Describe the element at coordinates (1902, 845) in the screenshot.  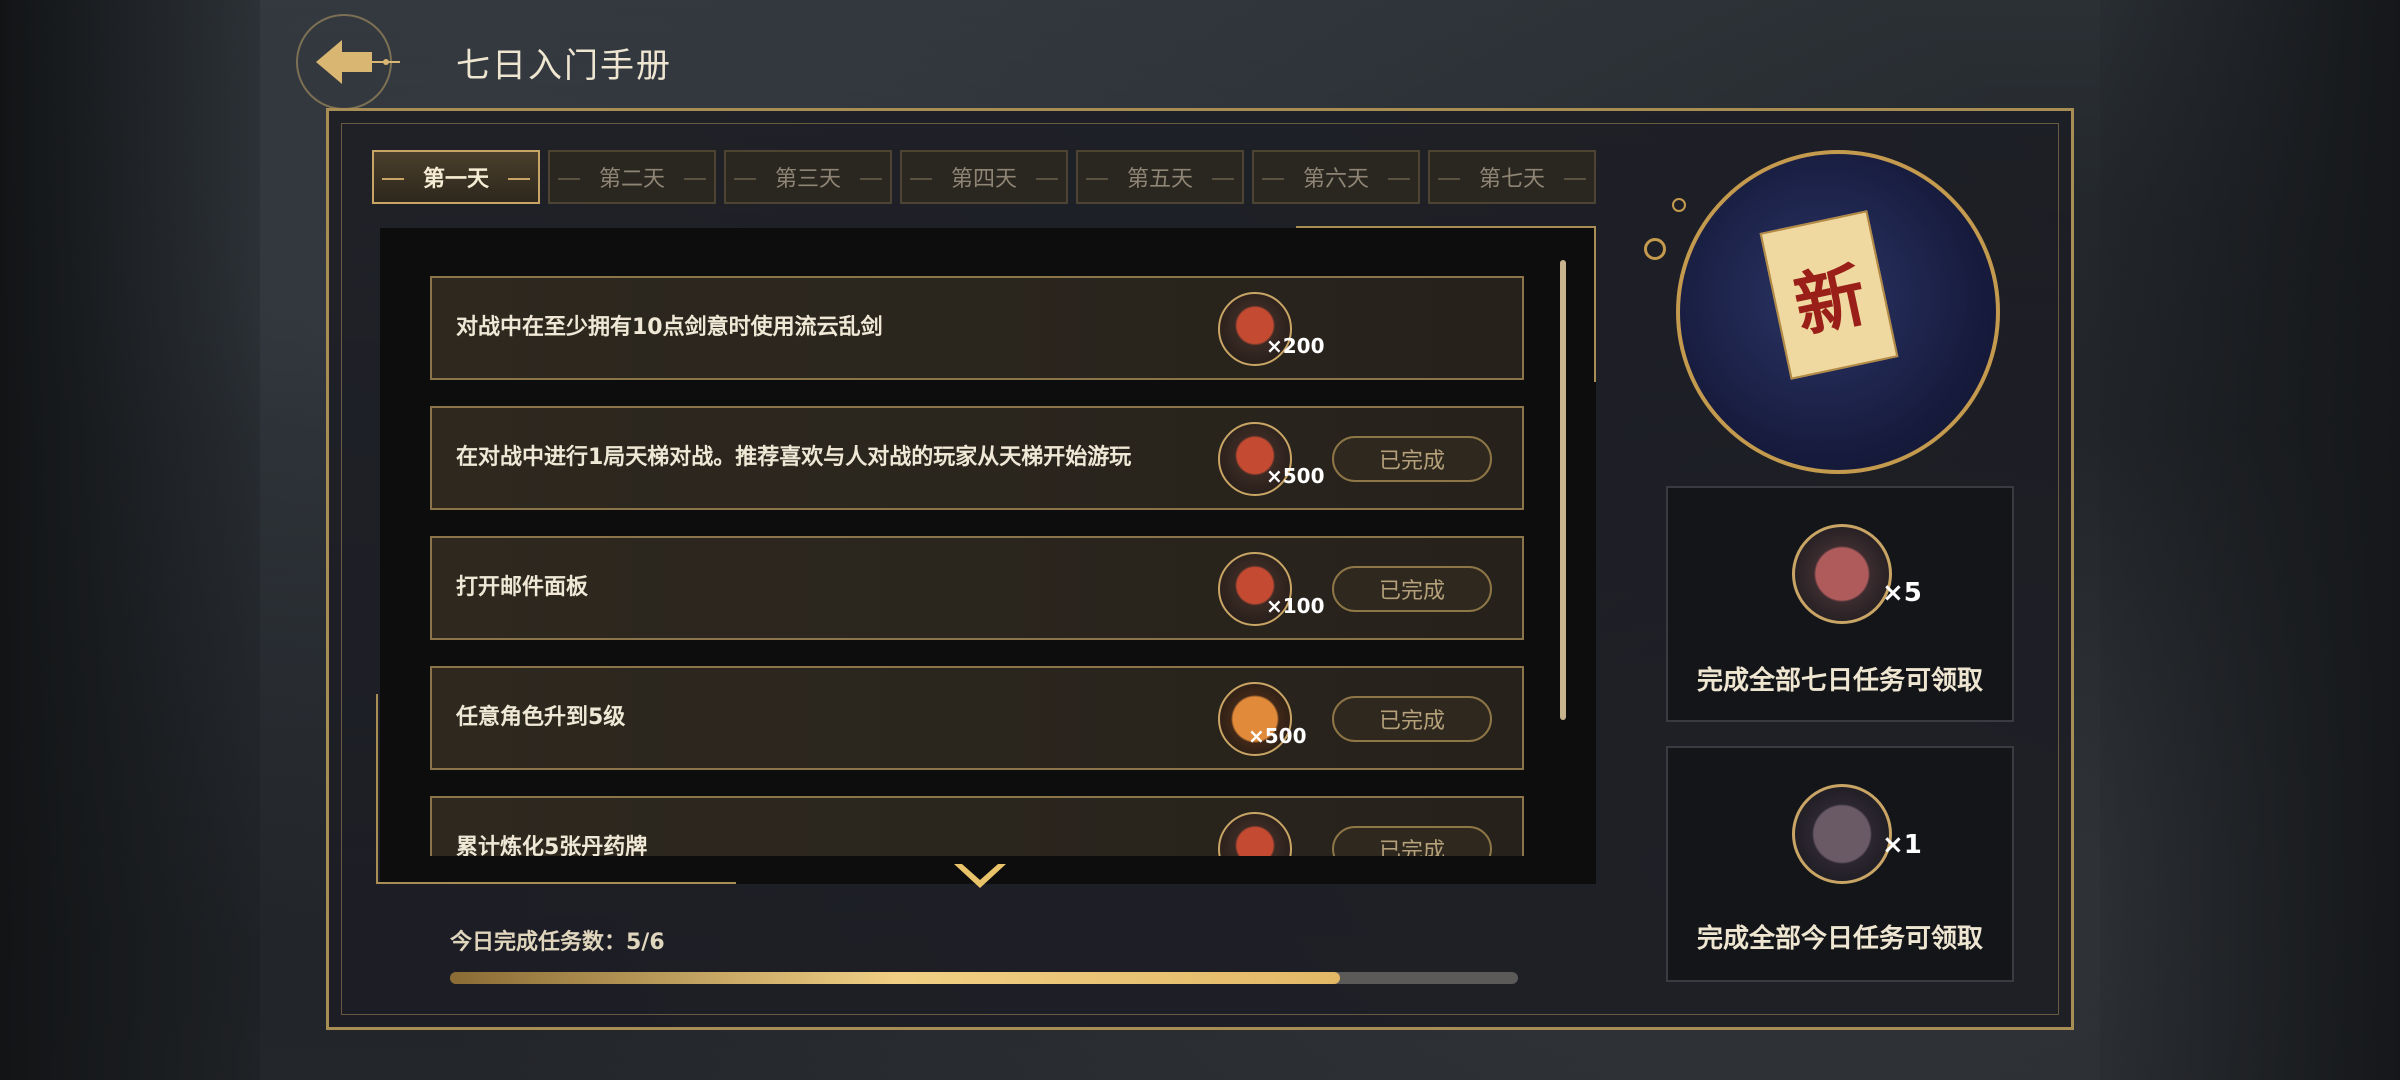
I see `reward-quantity: ×1` at that location.